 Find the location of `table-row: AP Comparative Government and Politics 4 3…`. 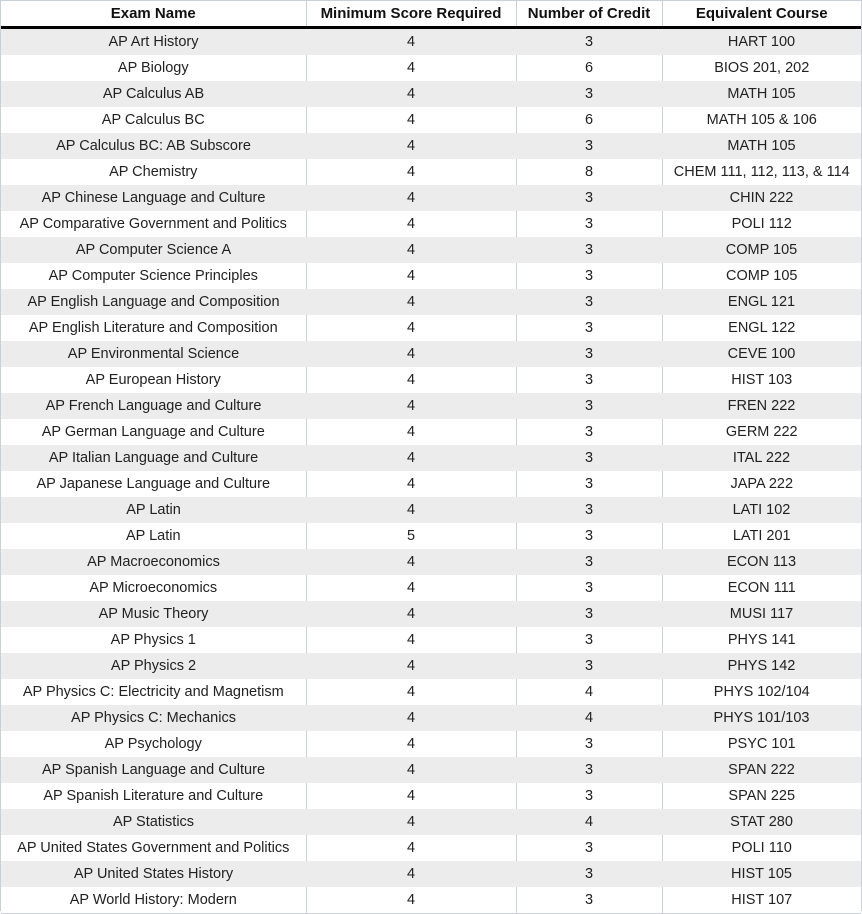

table-row: AP Comparative Government and Politics 4 3… is located at coordinates (431, 224).